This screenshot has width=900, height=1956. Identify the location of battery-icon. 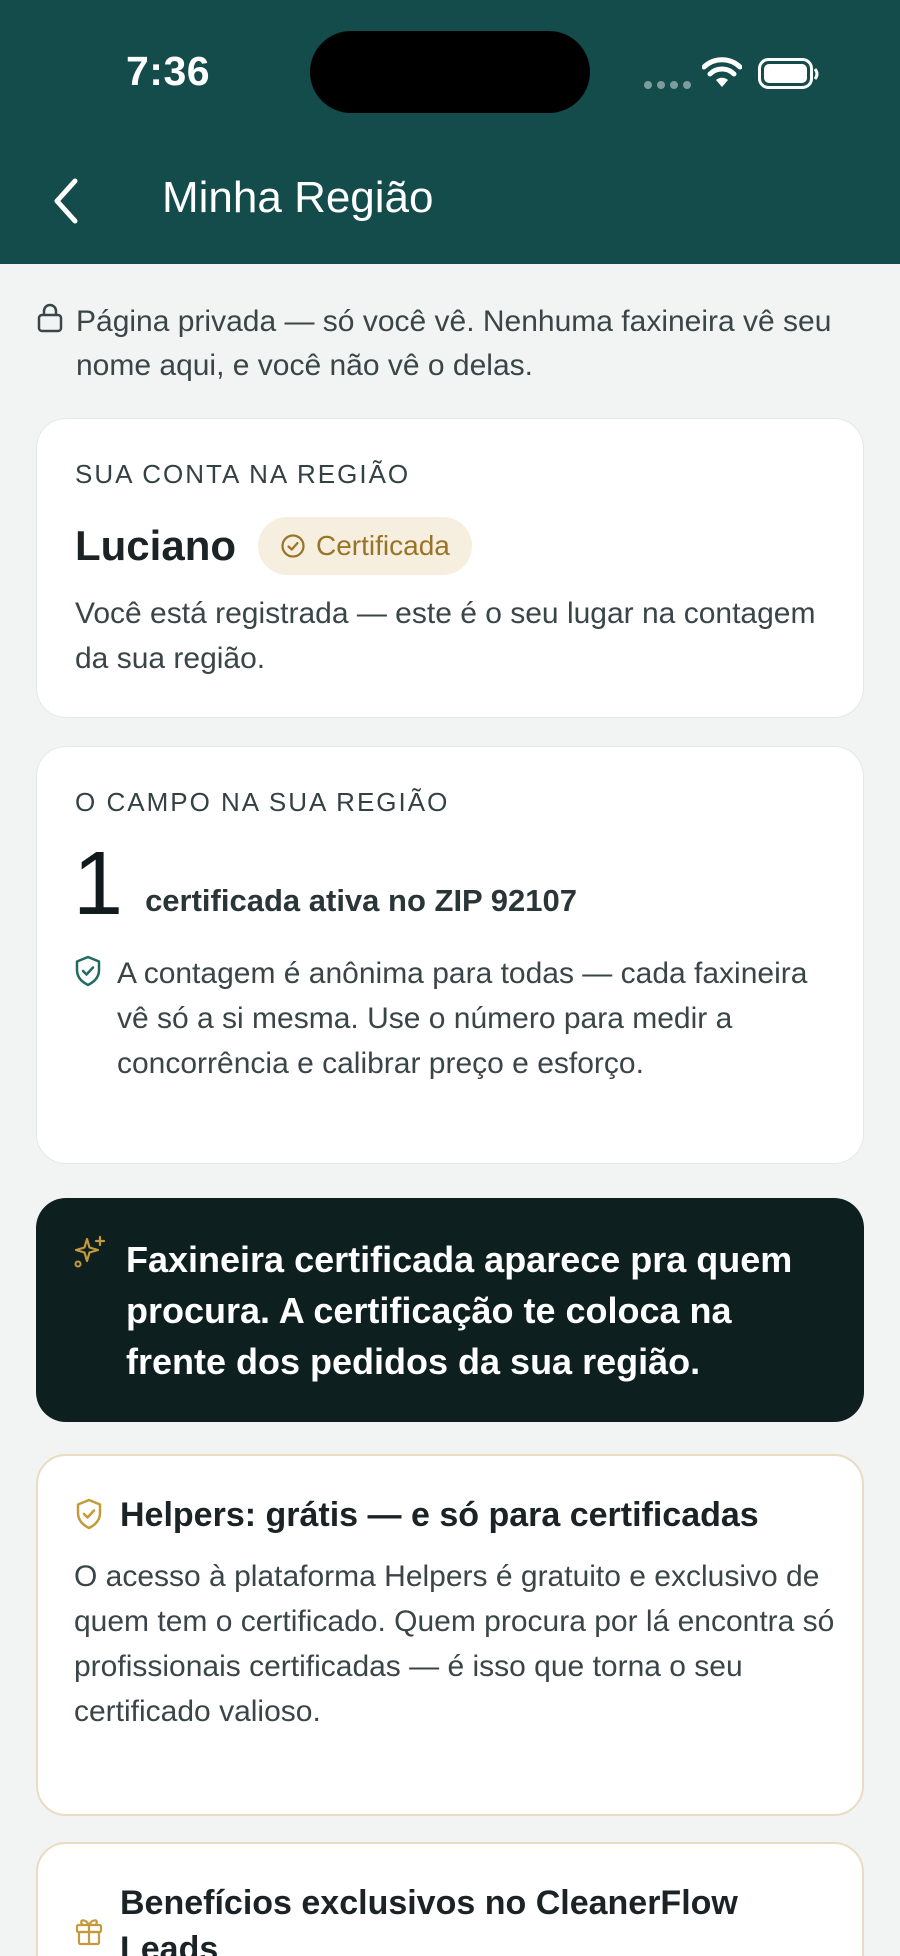
(788, 73).